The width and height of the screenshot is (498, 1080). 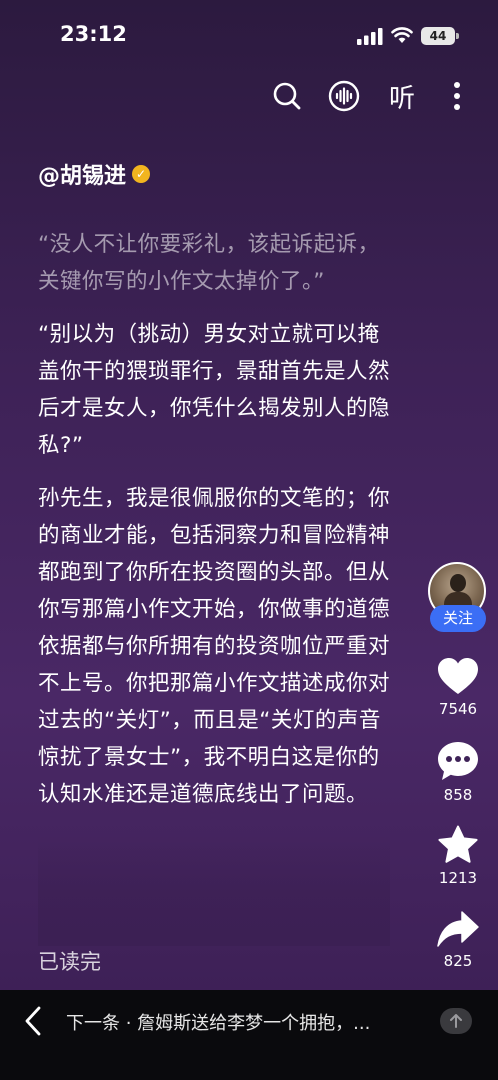 I want to click on search-button, so click(x=287, y=96).